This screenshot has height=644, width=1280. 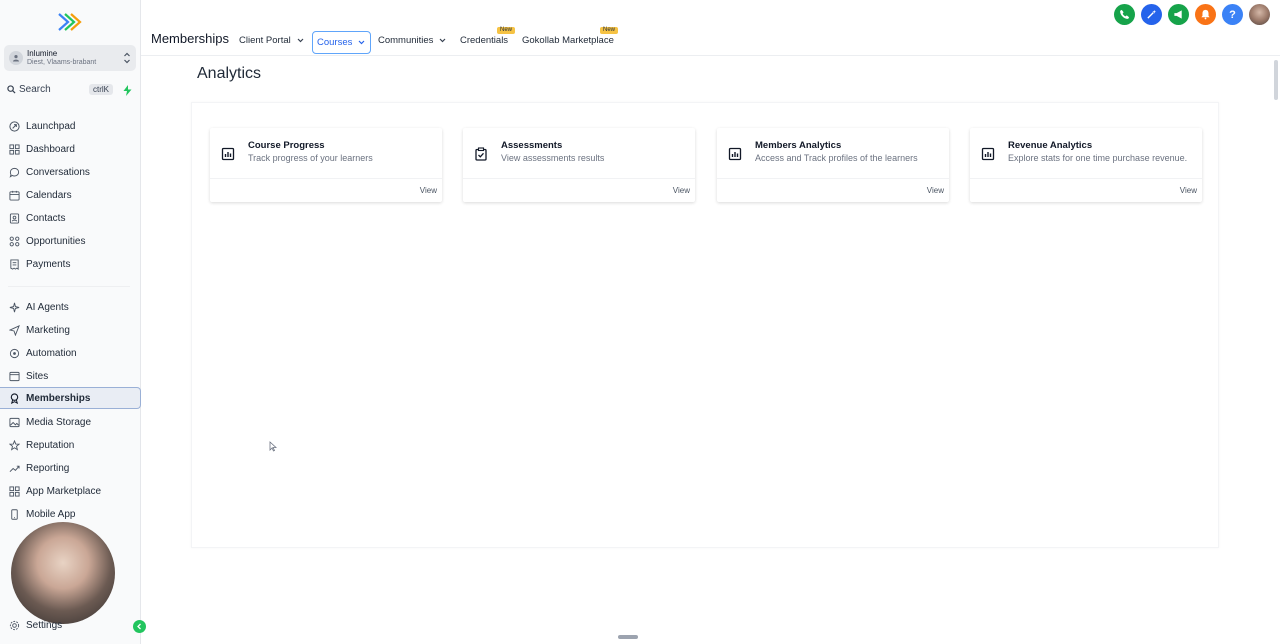 I want to click on webcam-overlay, so click(x=63, y=573).